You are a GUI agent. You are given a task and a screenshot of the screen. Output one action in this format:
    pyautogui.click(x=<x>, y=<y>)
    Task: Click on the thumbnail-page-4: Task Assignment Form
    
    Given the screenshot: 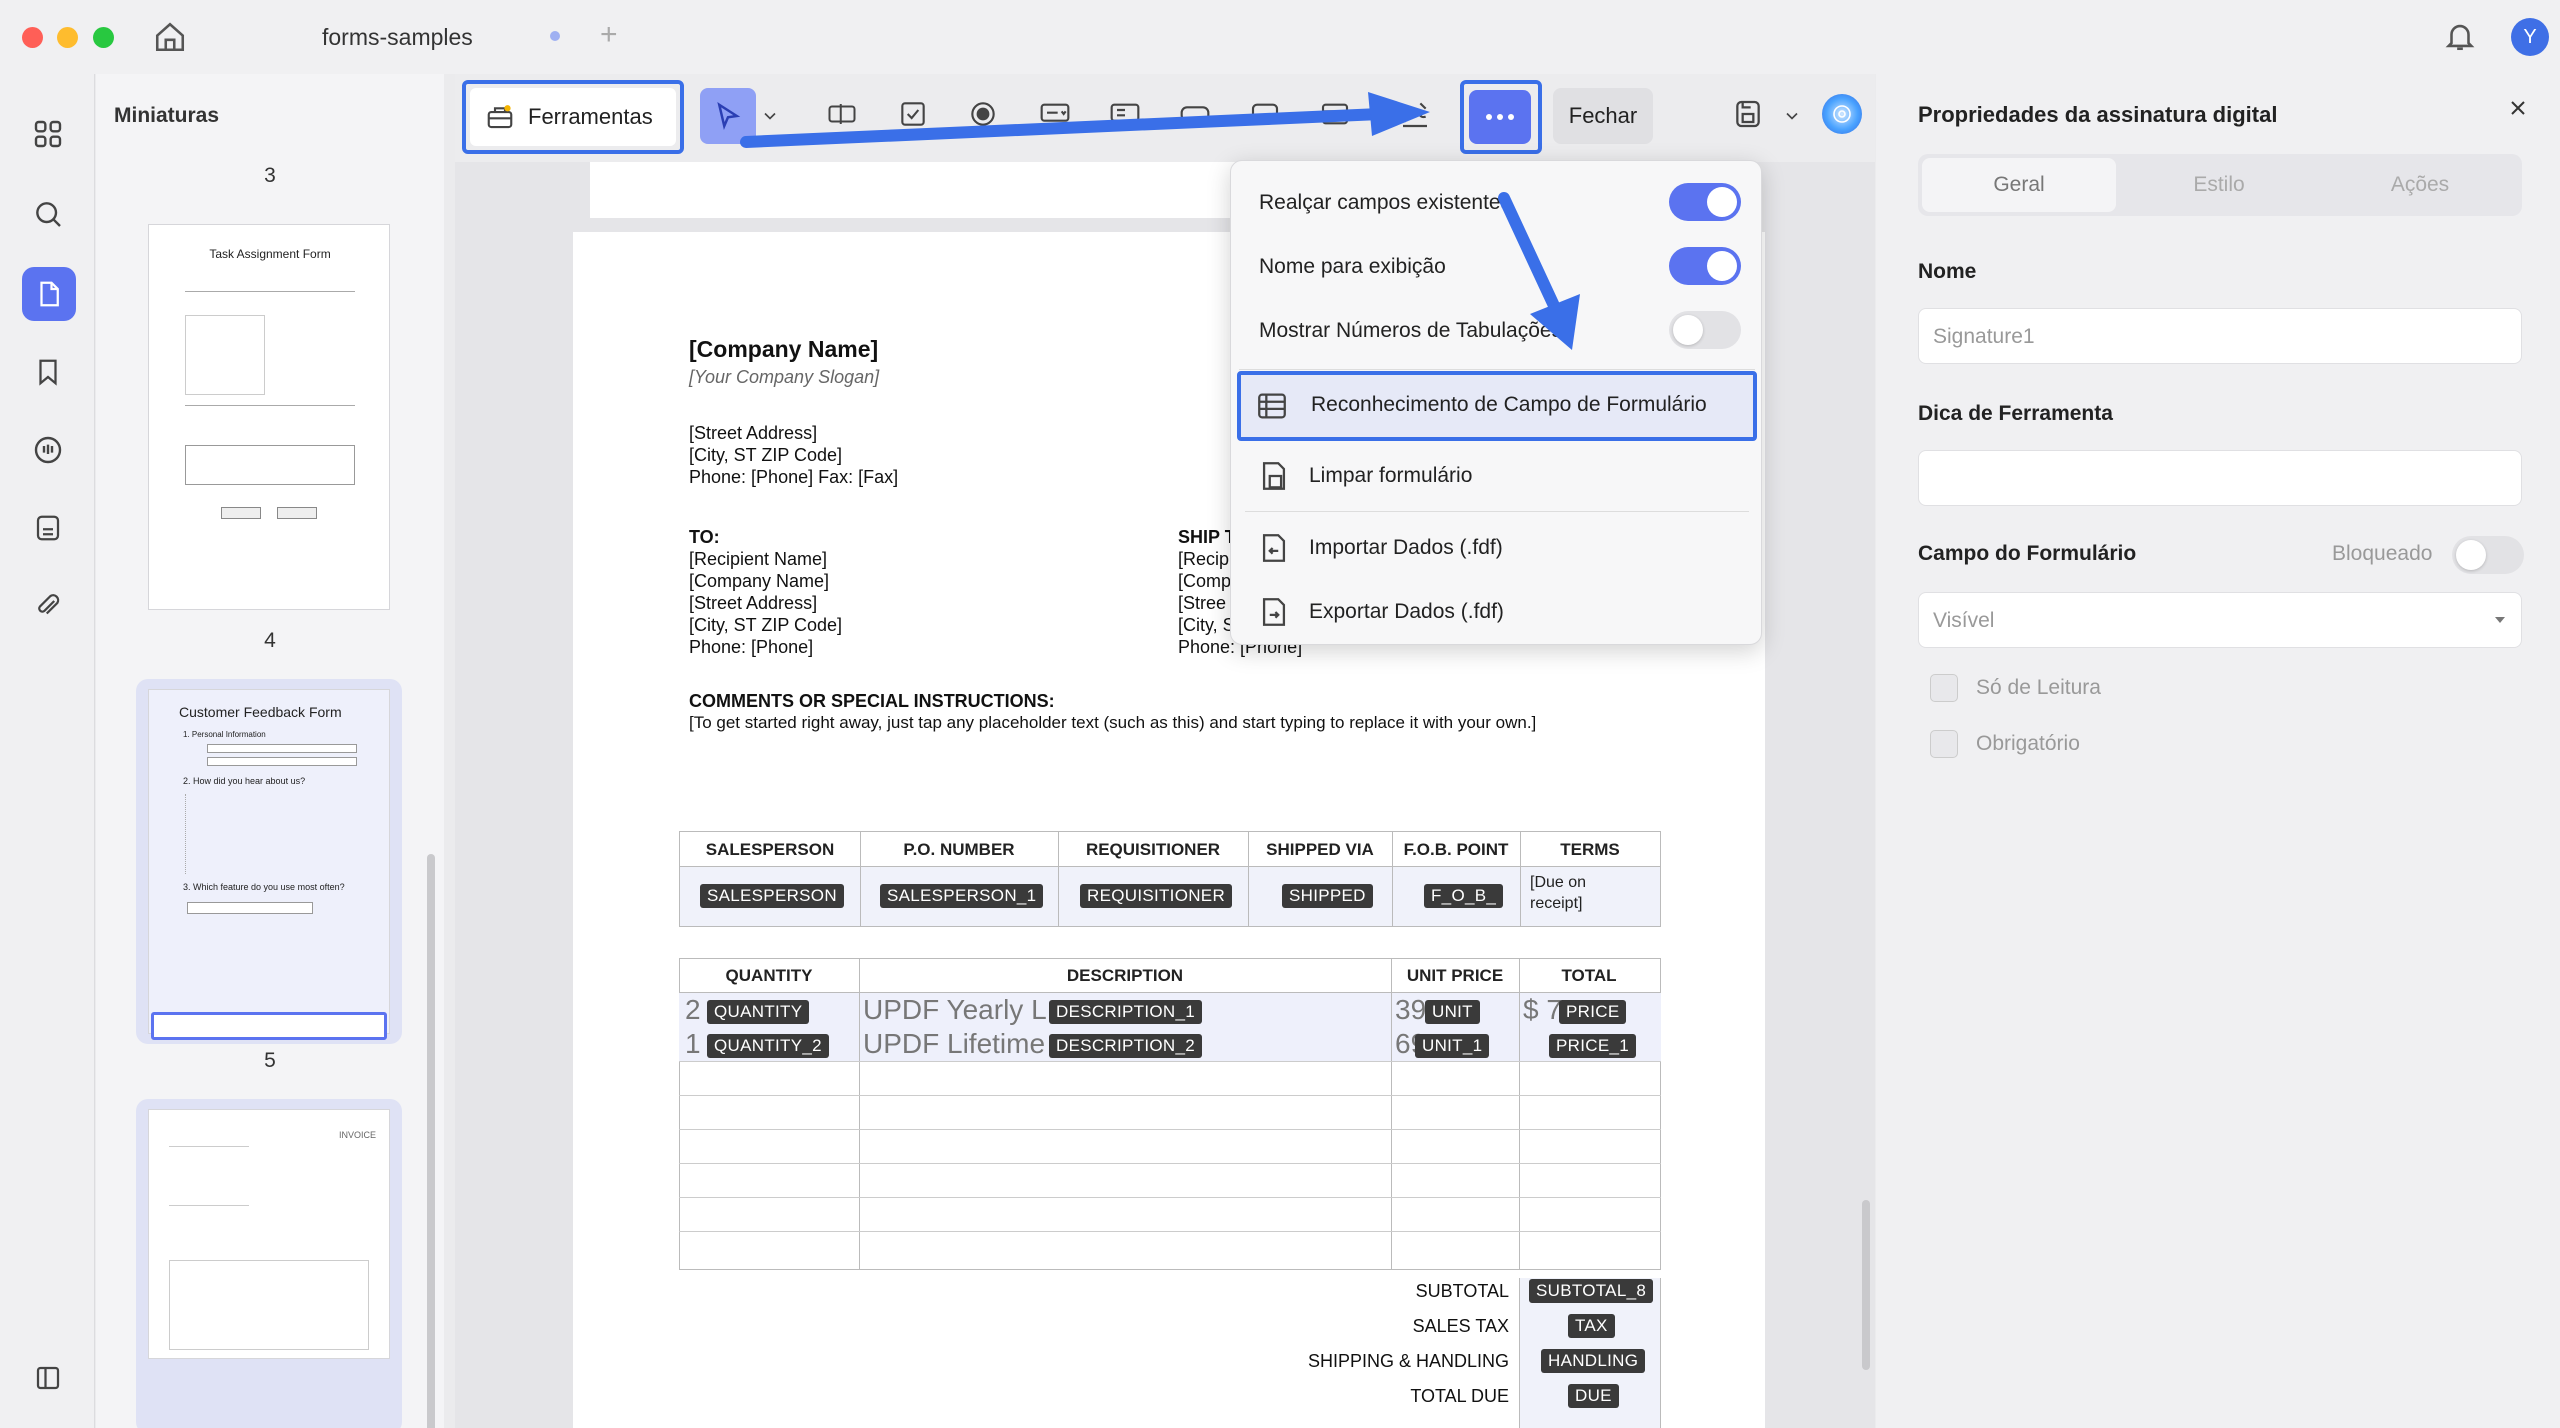 What is the action you would take?
    pyautogui.click(x=269, y=417)
    